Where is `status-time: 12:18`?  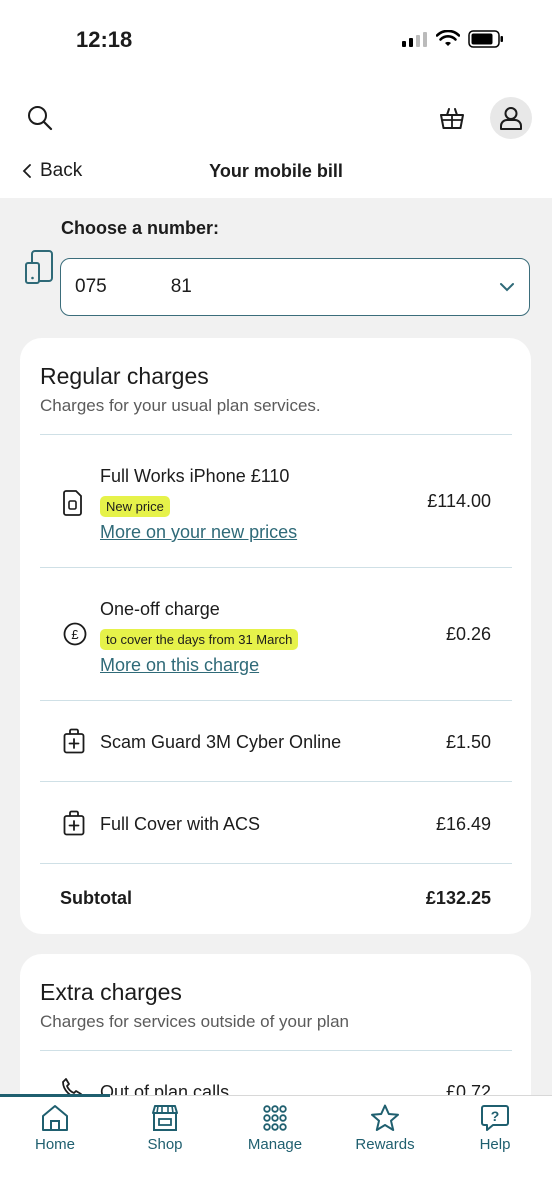 status-time: 12:18 is located at coordinates (104, 39).